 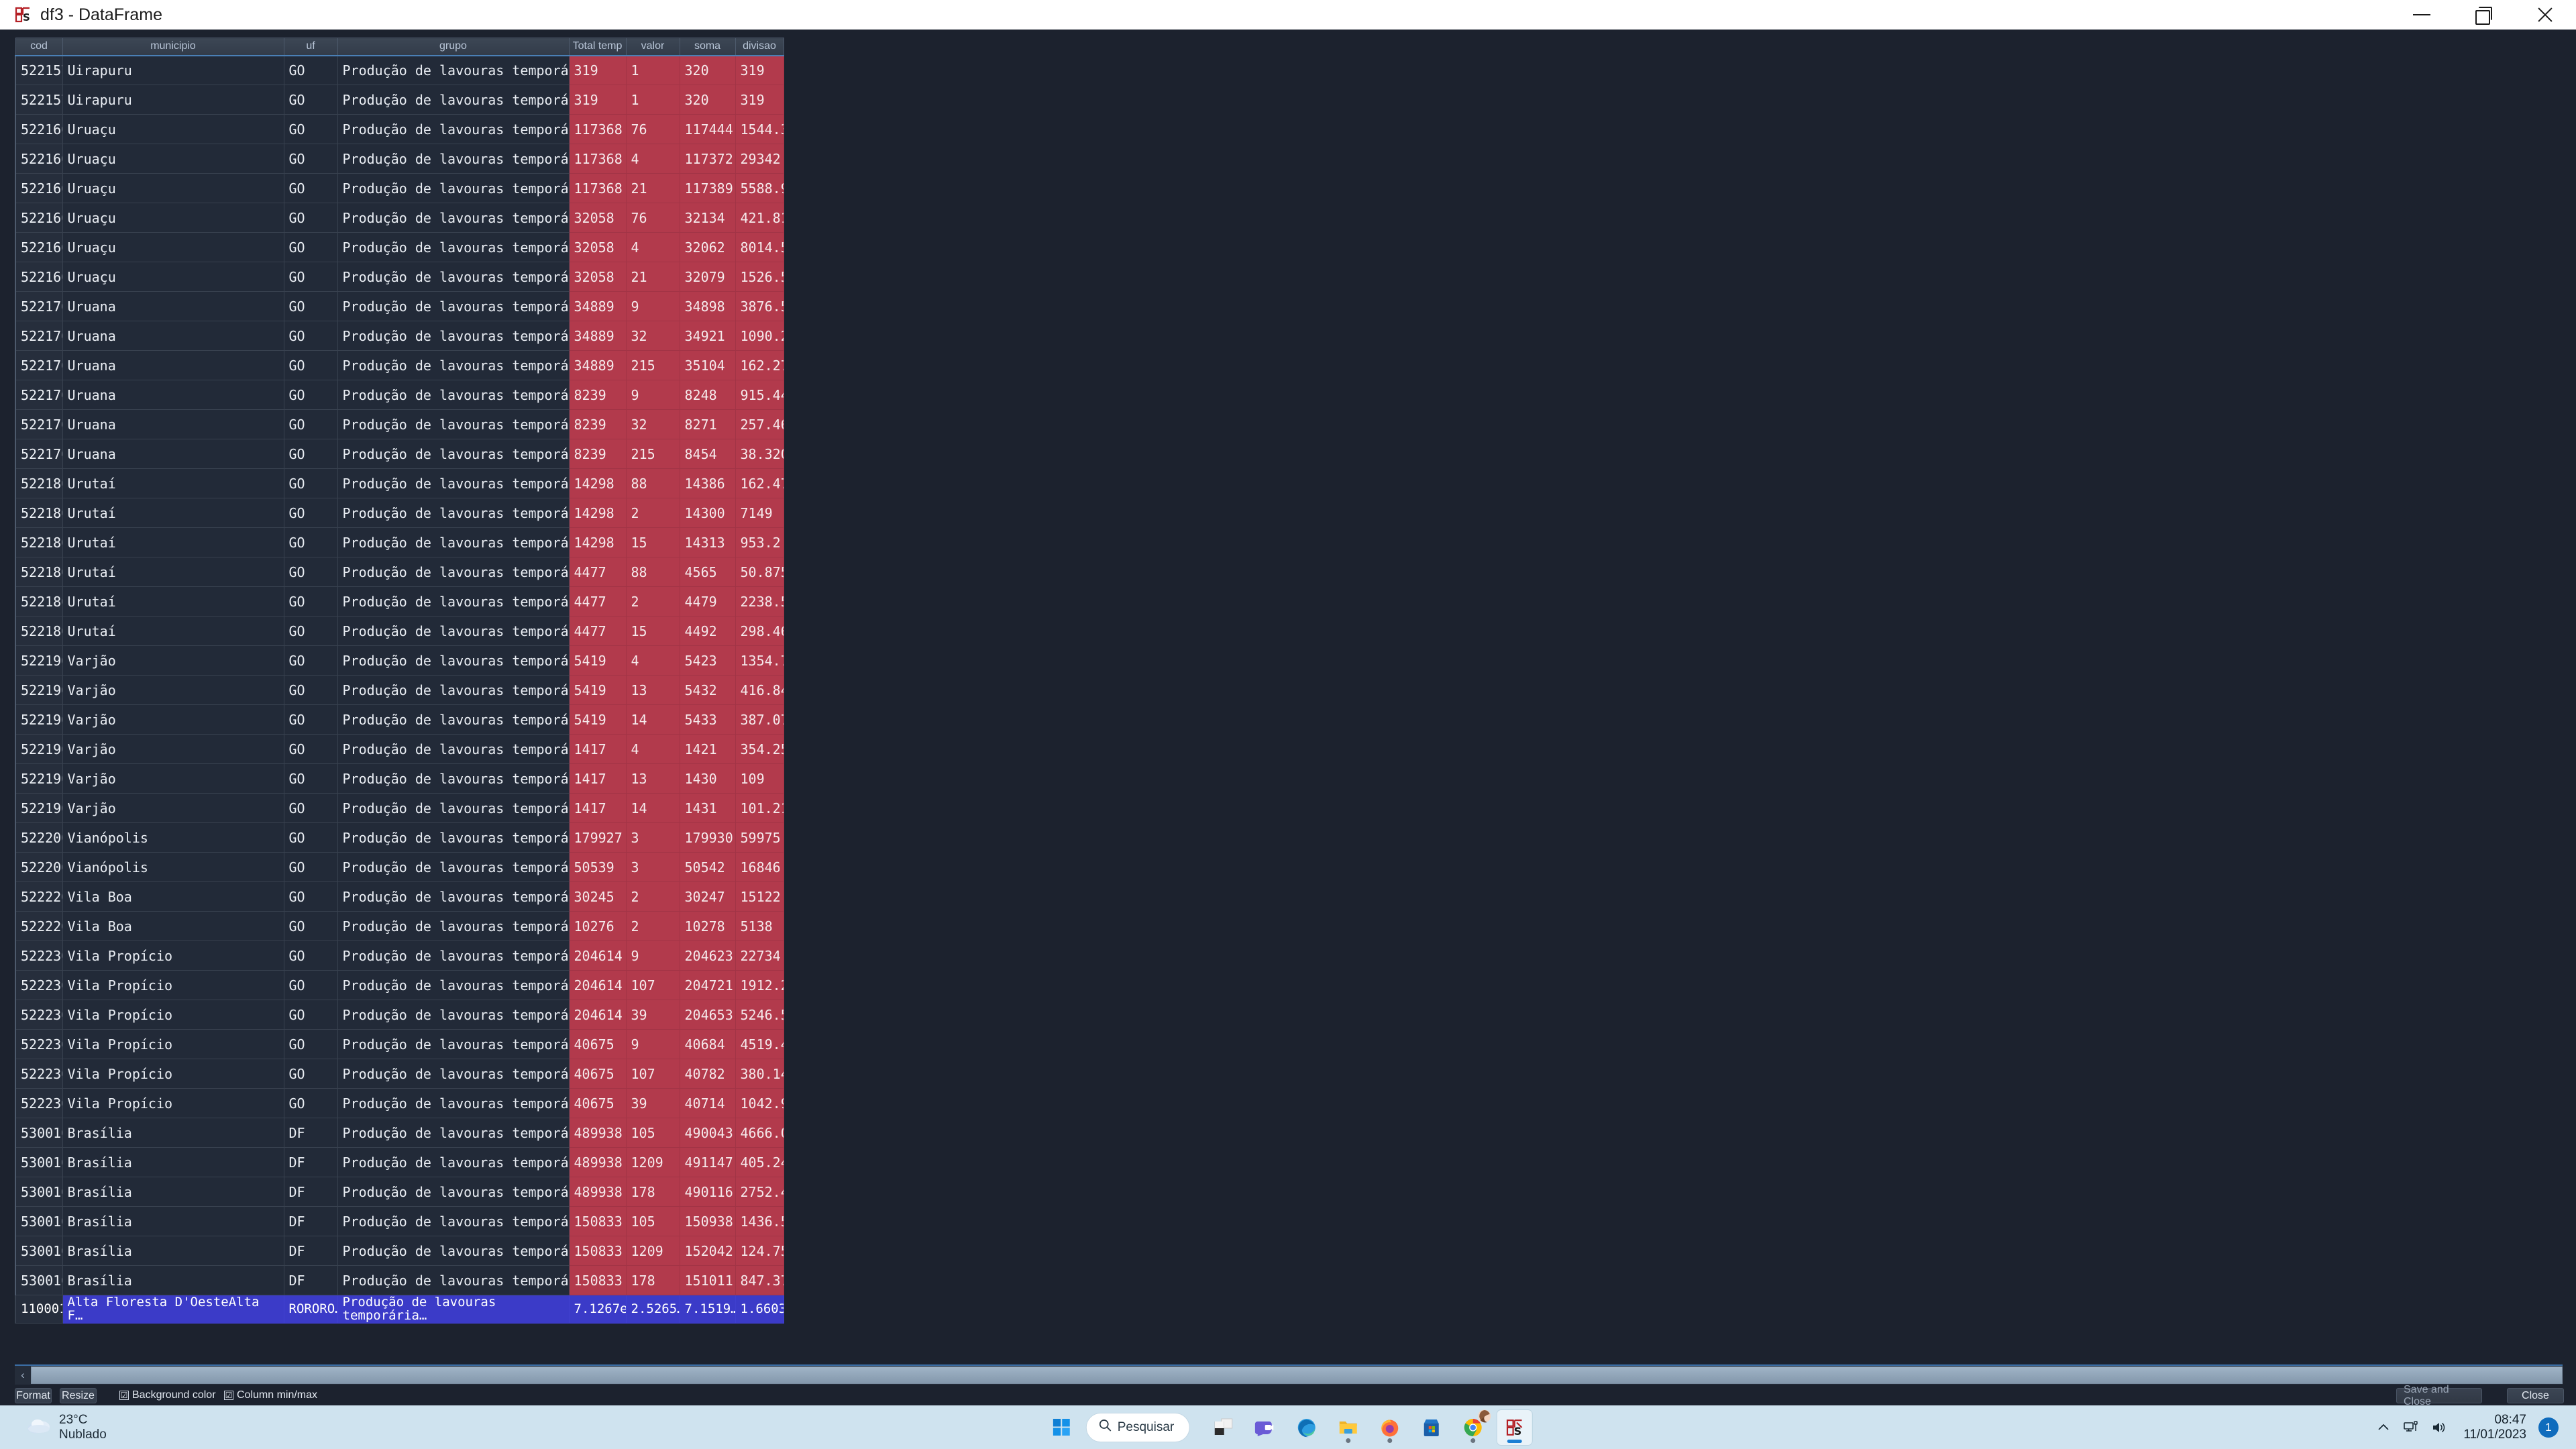 What do you see at coordinates (759, 601) in the screenshot?
I see `cell-divisao: 2238.5` at bounding box center [759, 601].